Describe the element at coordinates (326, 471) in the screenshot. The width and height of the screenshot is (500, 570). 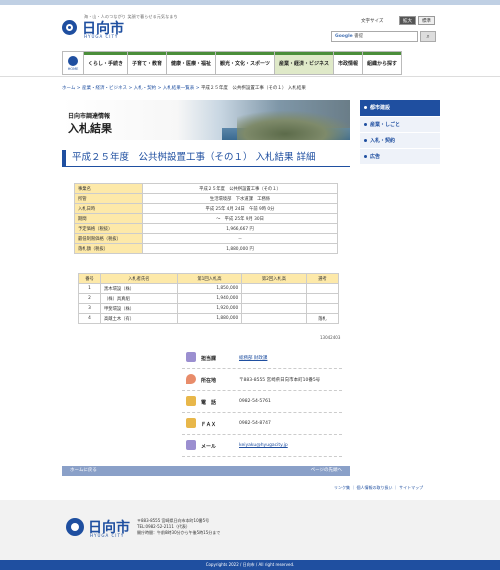
I see `page-top-link: ページの先頭へ` at that location.